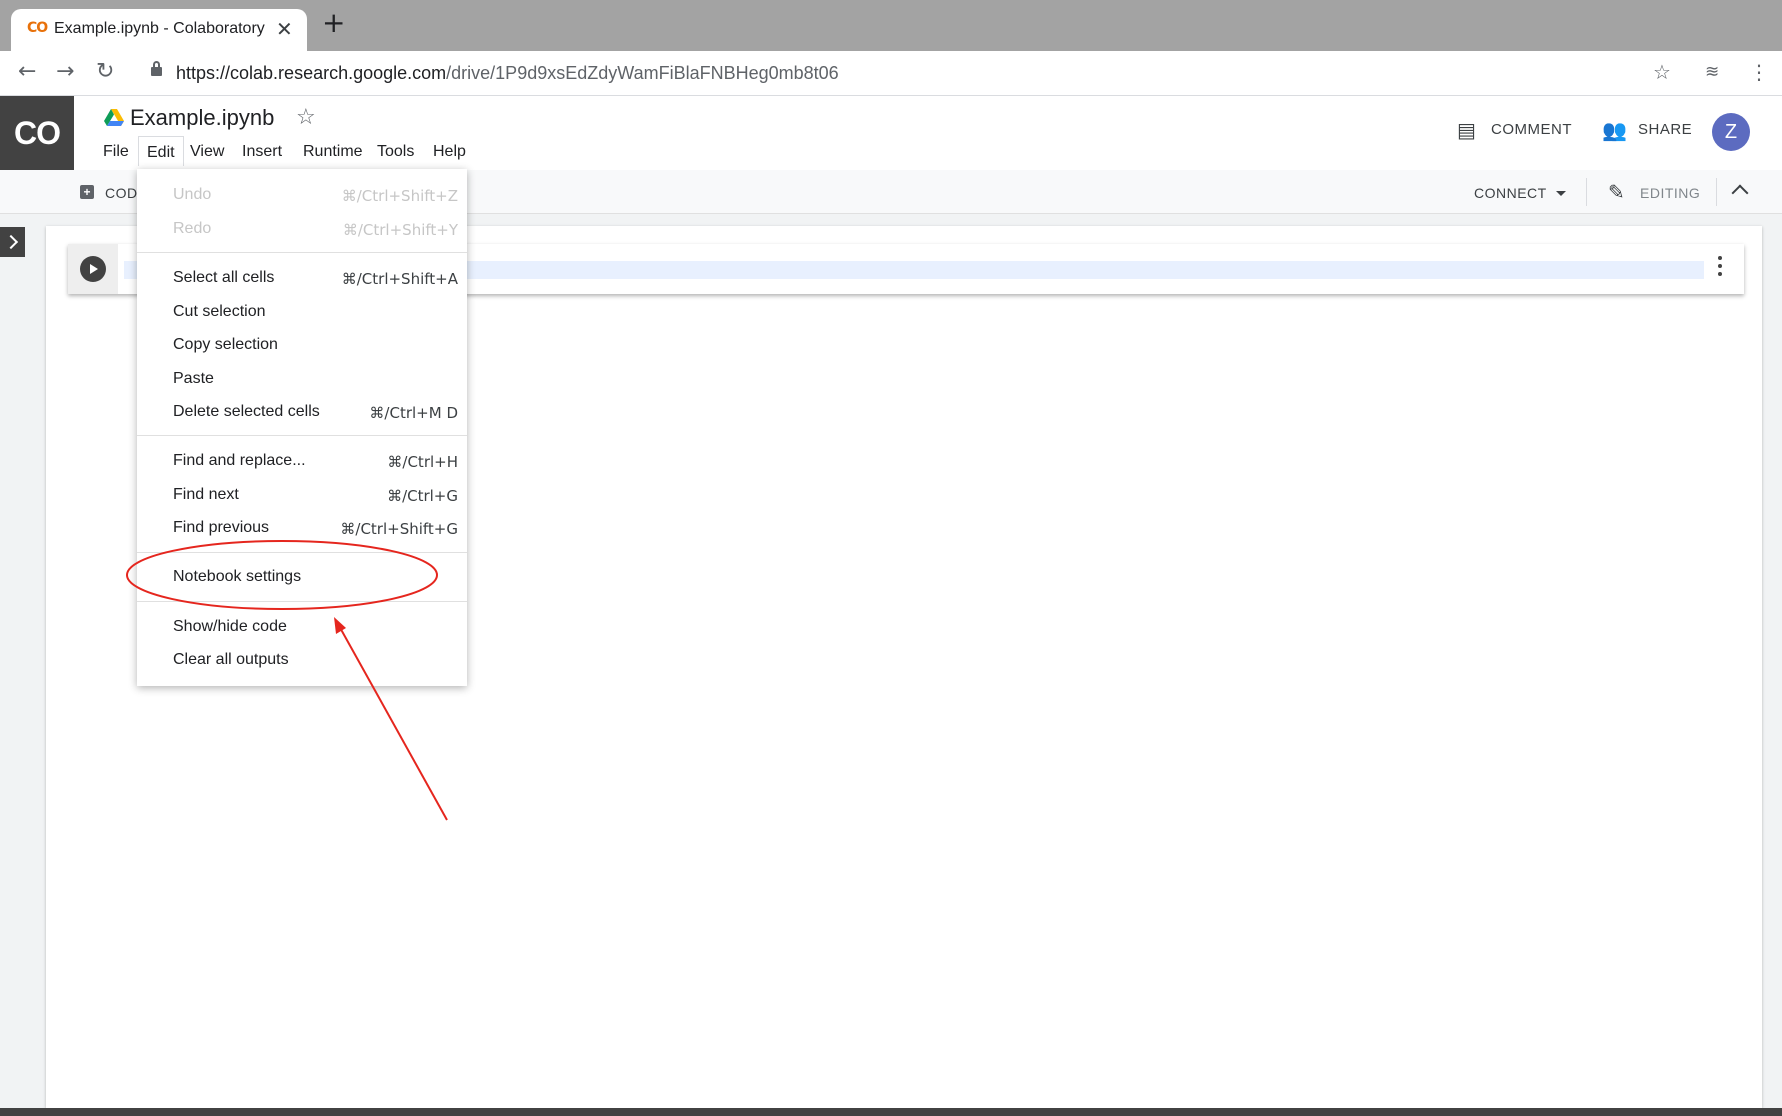 The width and height of the screenshot is (1782, 1116). What do you see at coordinates (399, 529) in the screenshot?
I see `menu-item-shortcut: ⌘/Ctrl+Shift+G` at bounding box center [399, 529].